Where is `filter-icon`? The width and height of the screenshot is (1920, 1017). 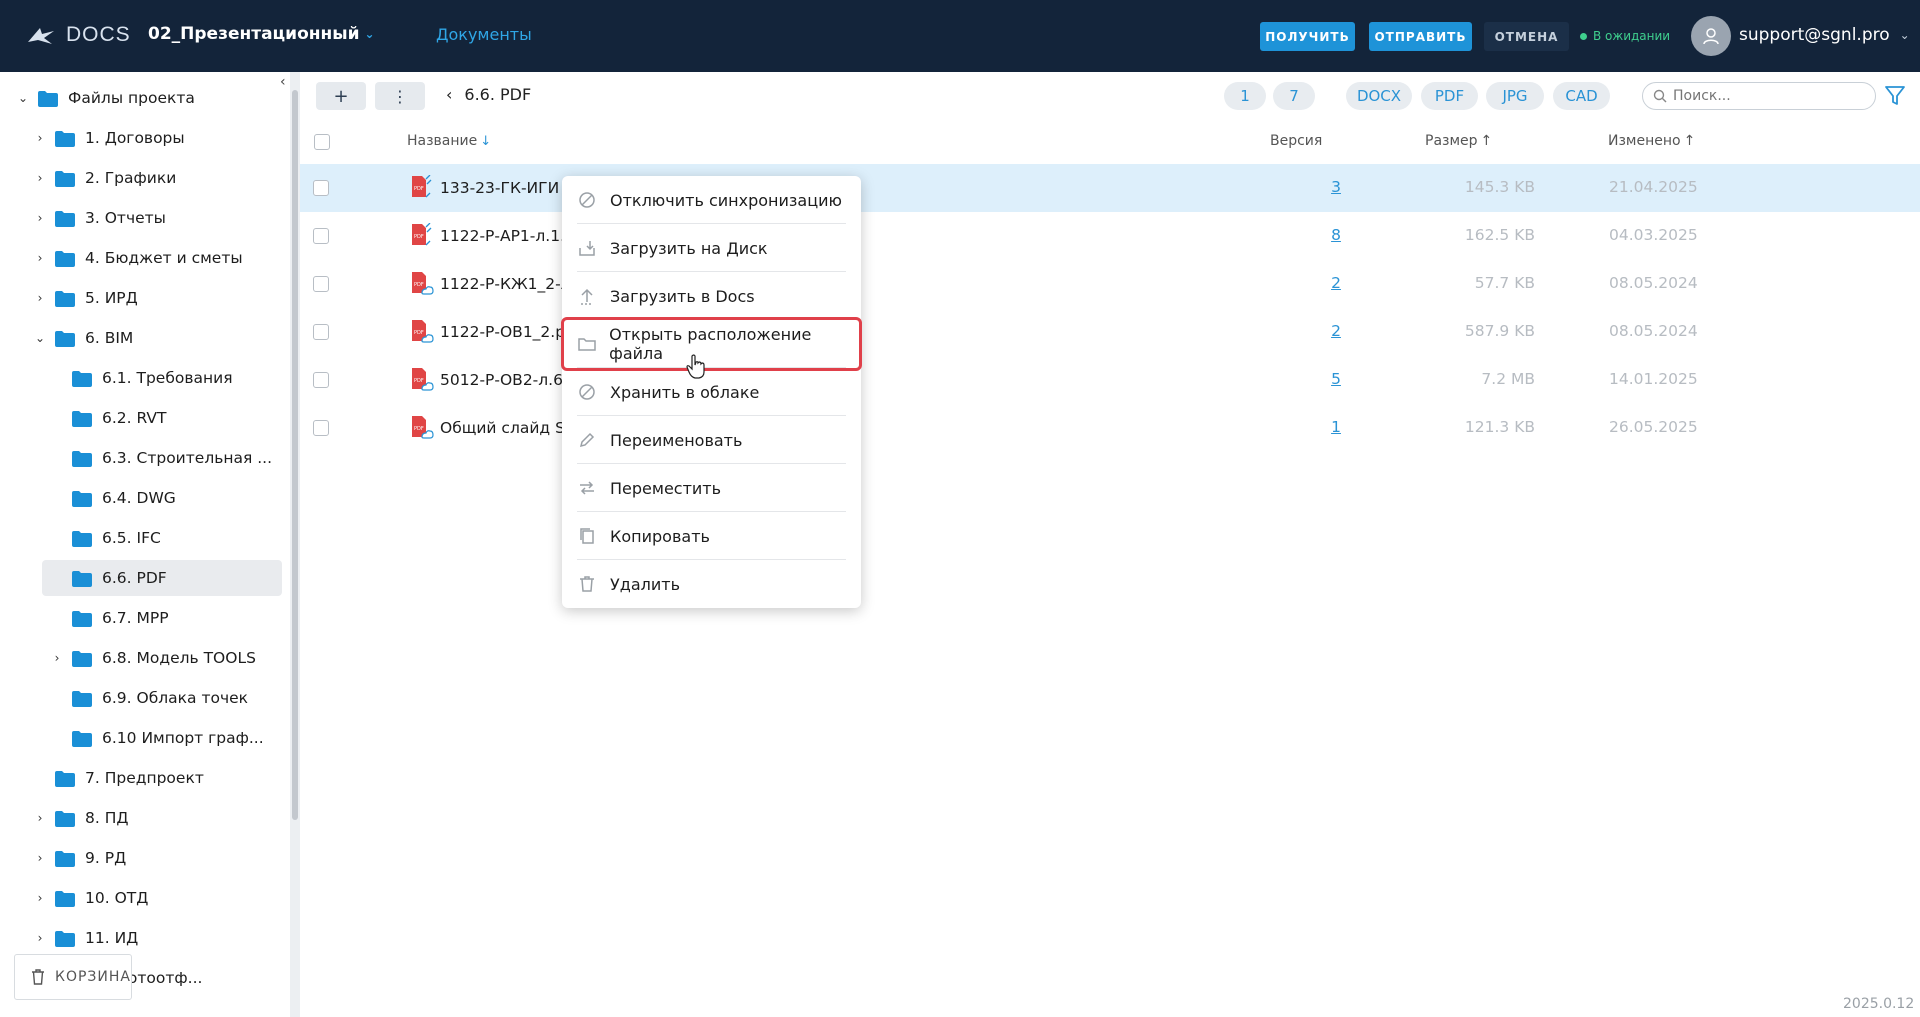 filter-icon is located at coordinates (1895, 96).